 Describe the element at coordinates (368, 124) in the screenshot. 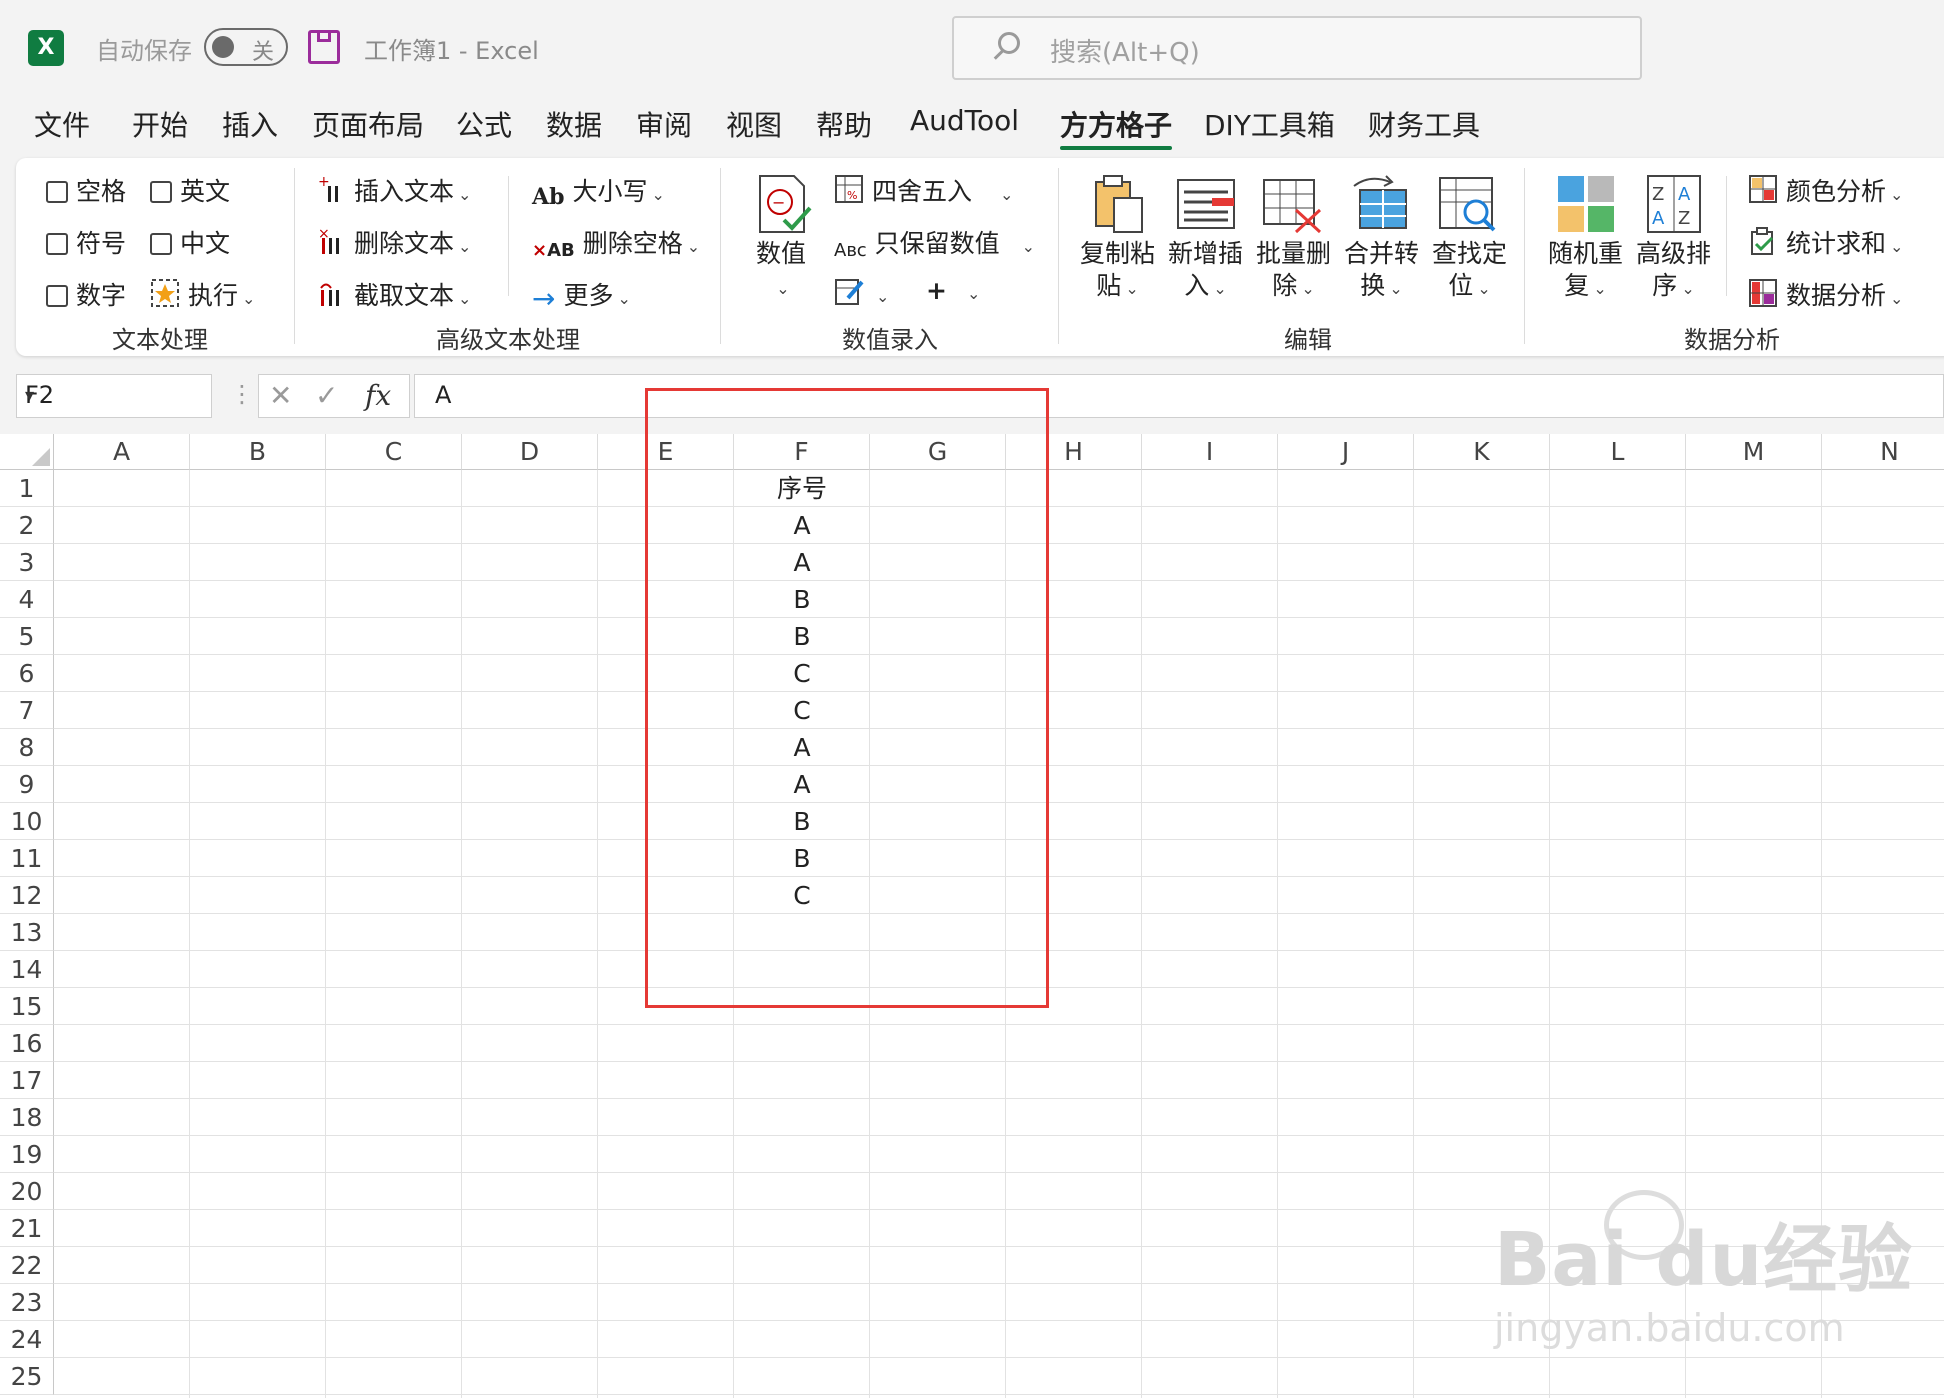

I see `tab-page-layout: 页面布局` at that location.